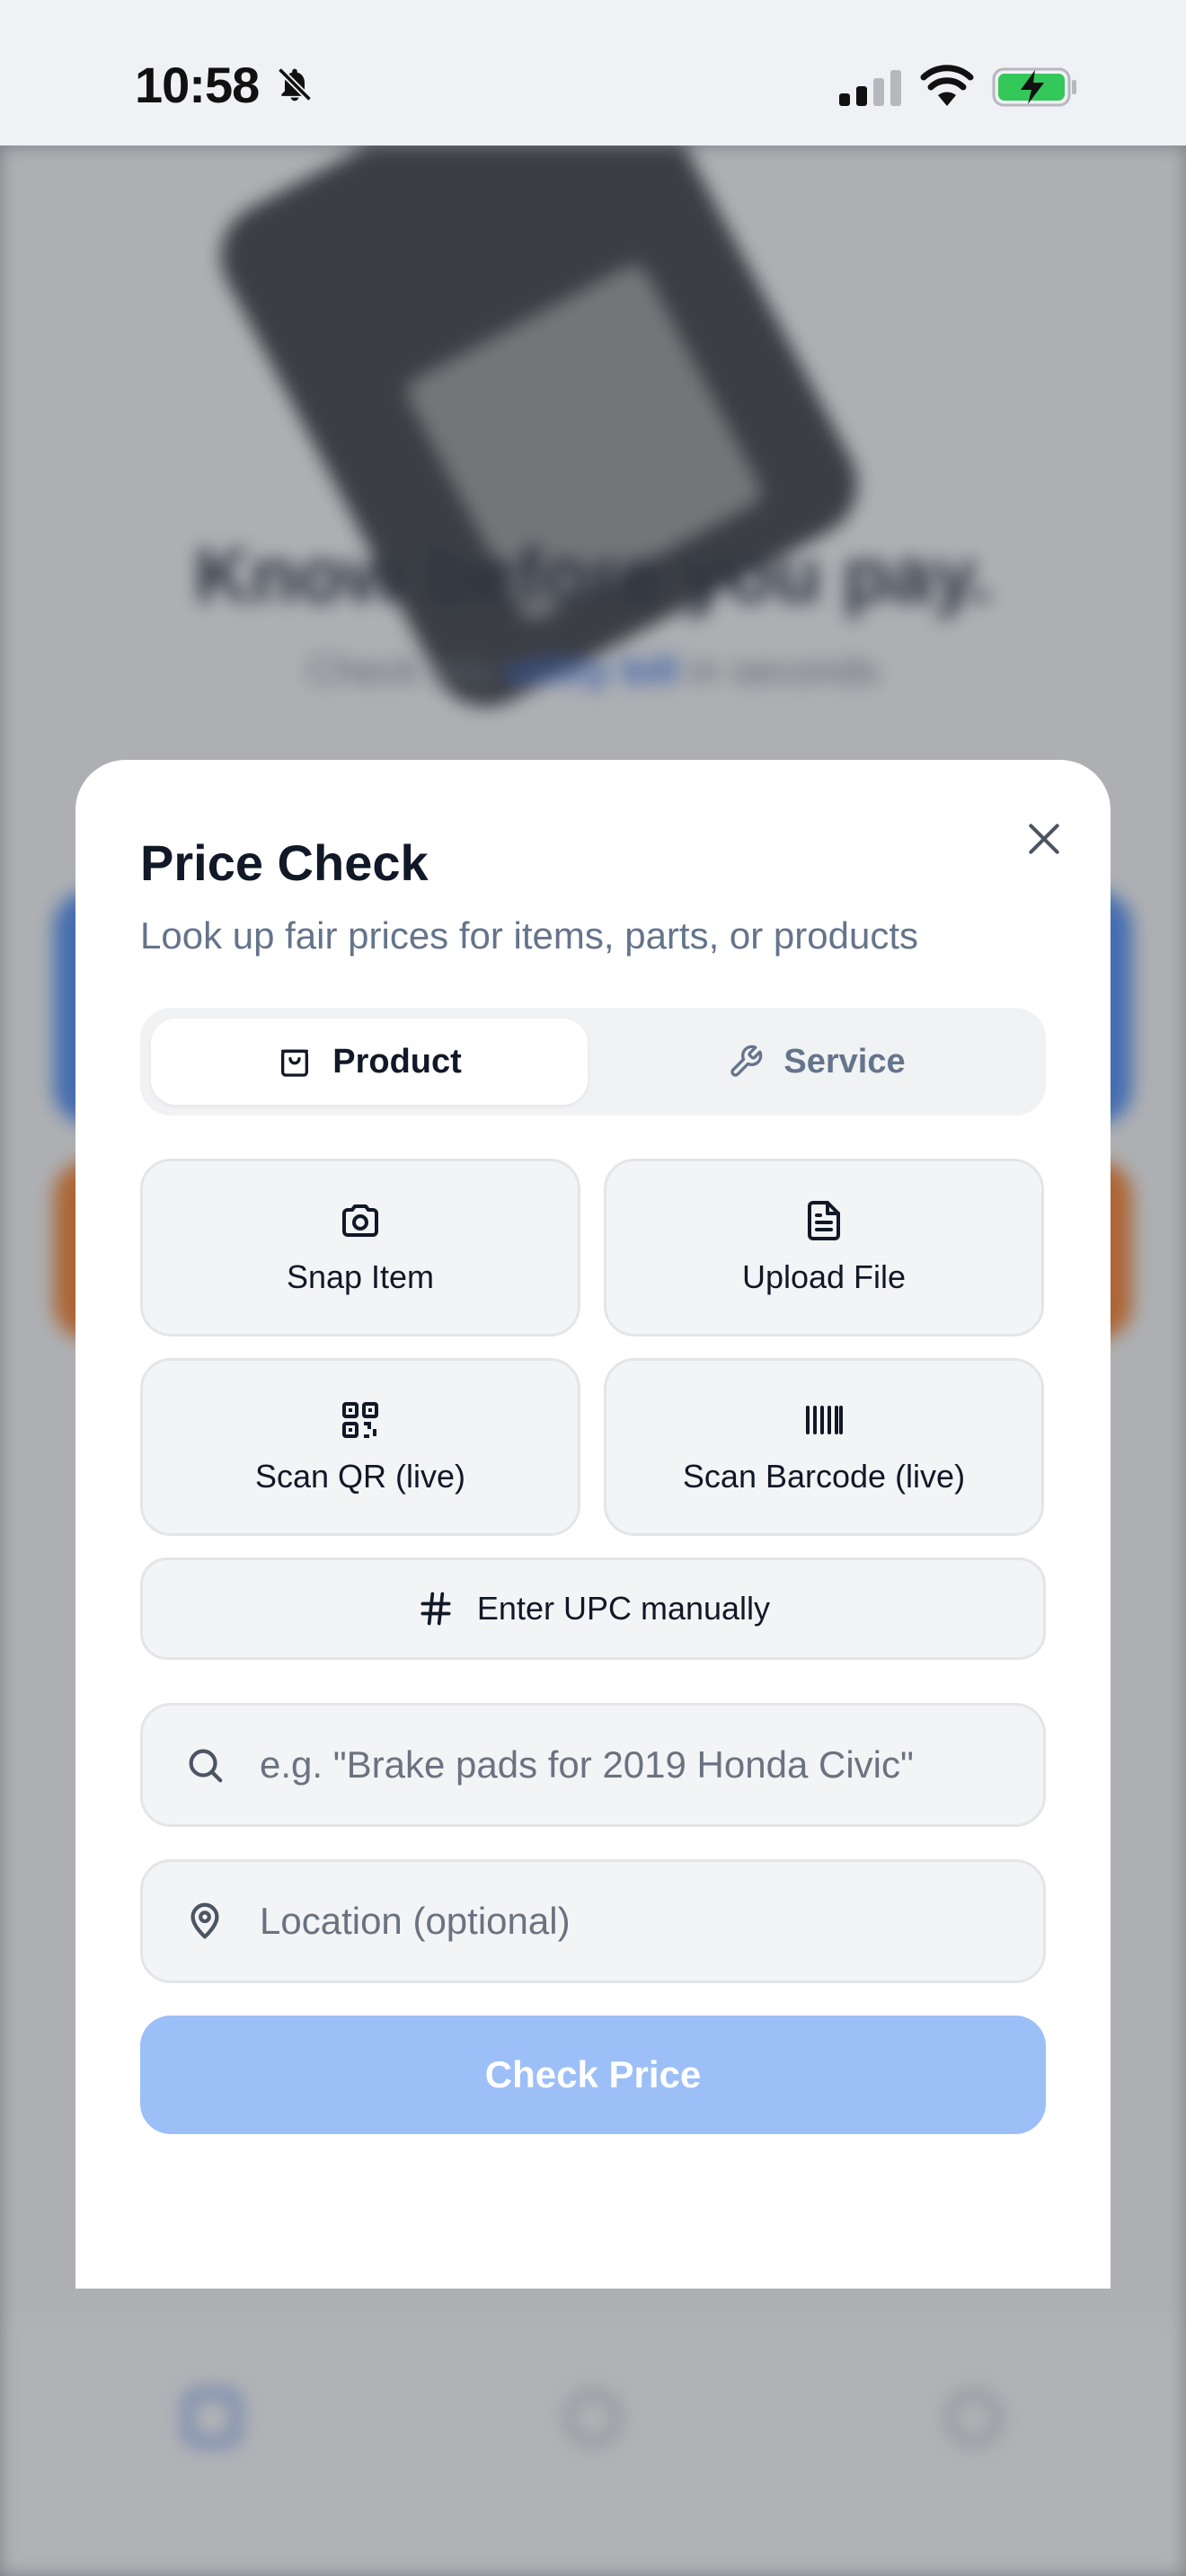  I want to click on bell-slash-icon, so click(295, 84).